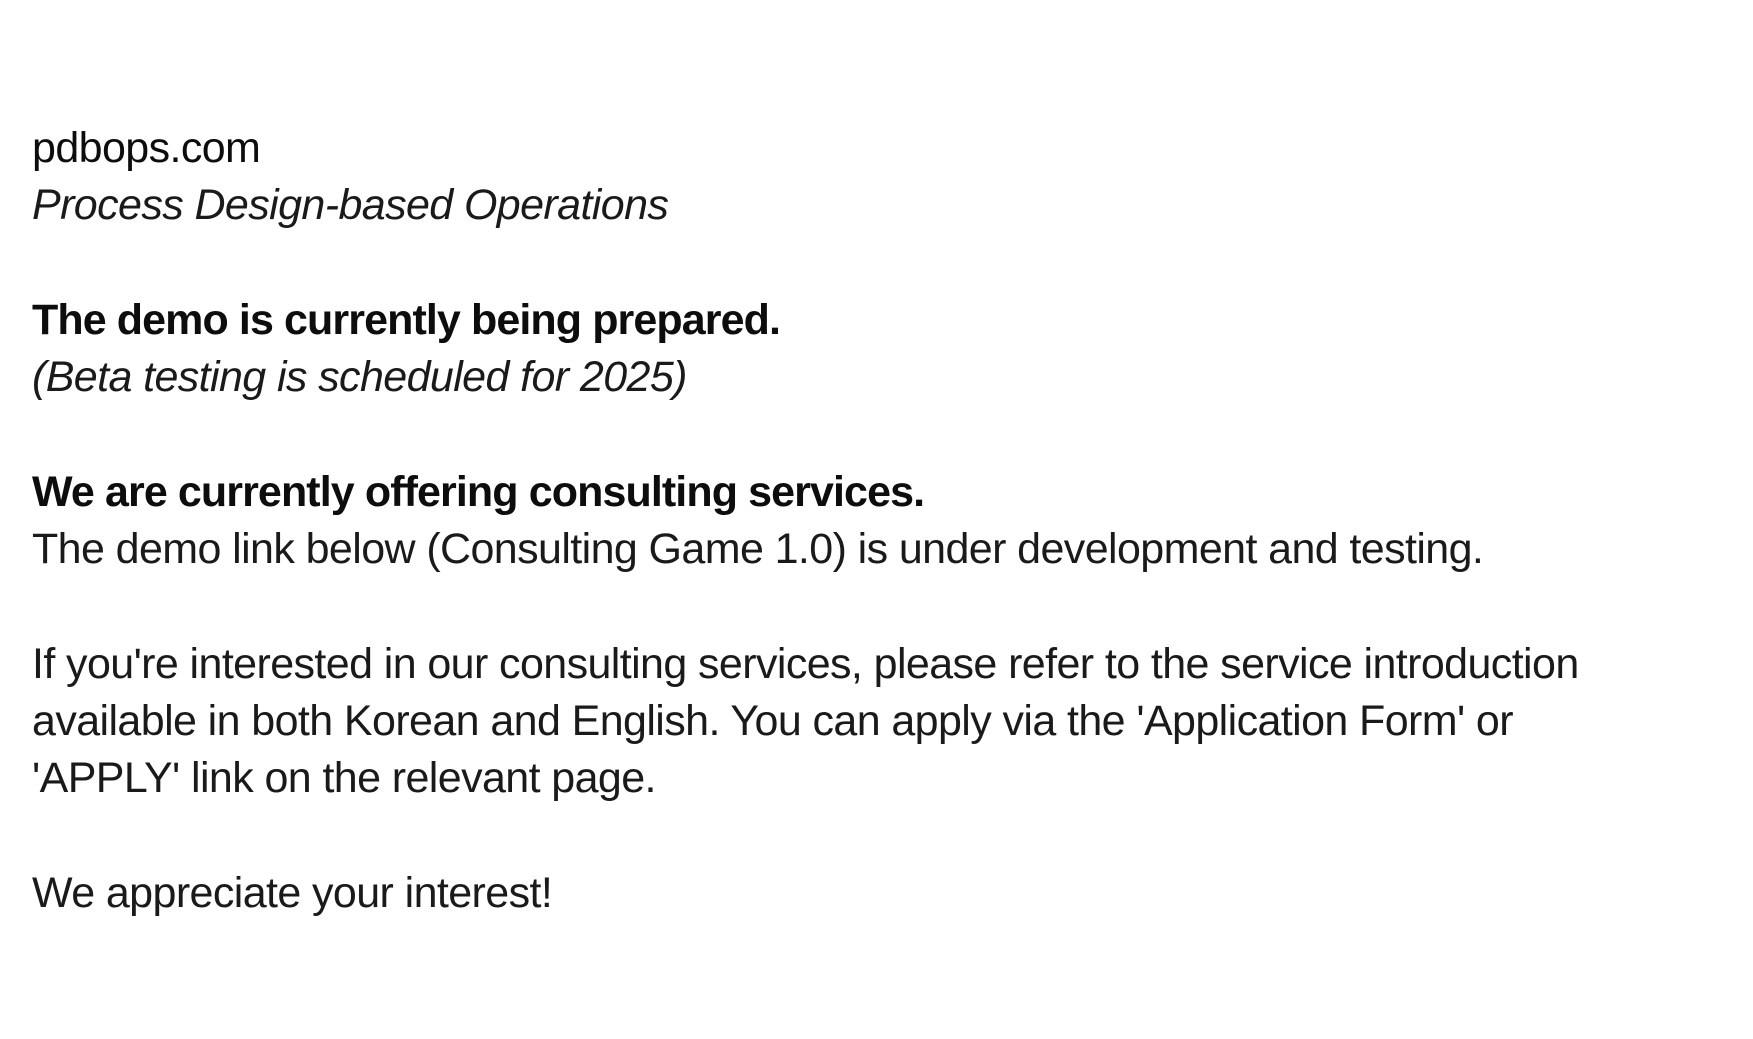 The height and width of the screenshot is (1039, 1753). I want to click on beta-note: (Beta testing is scheduled for 2025), so click(359, 377).